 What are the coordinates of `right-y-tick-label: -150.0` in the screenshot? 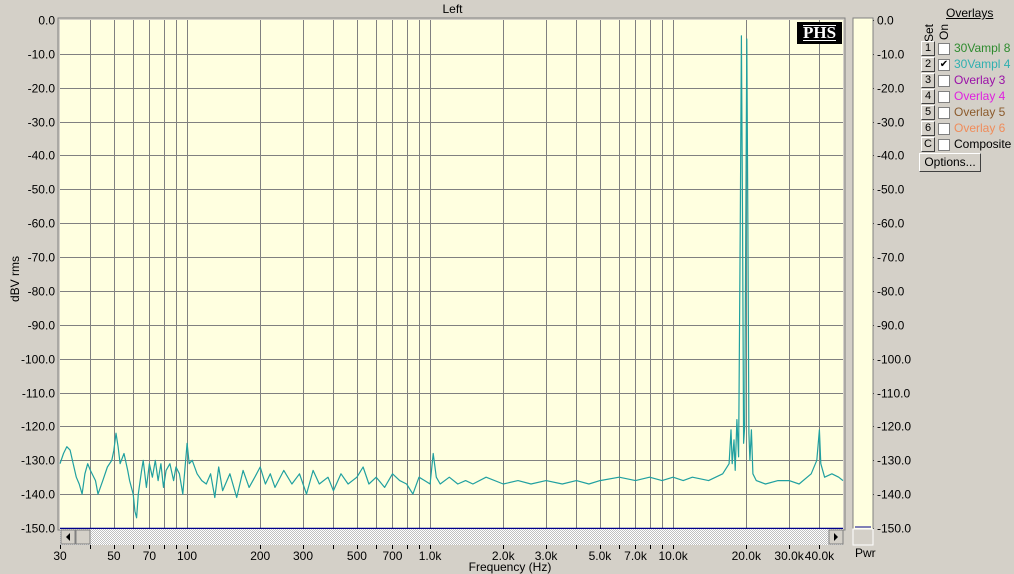 It's located at (894, 529).